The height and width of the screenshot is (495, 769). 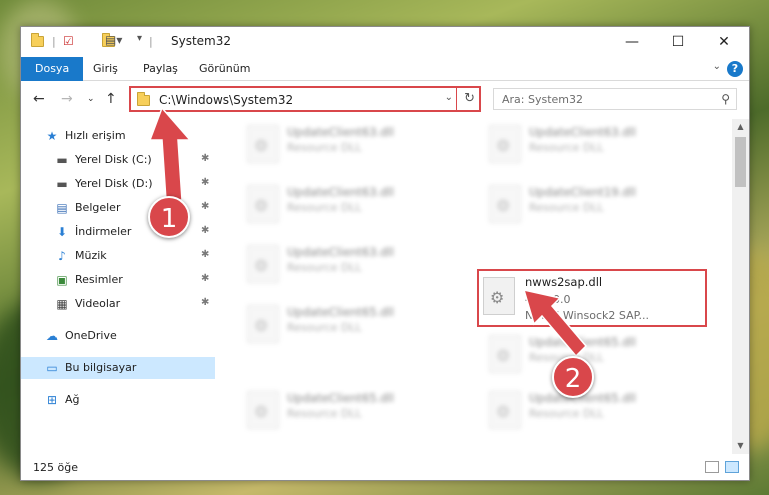 I want to click on video-icon: ▦, so click(x=62, y=304).